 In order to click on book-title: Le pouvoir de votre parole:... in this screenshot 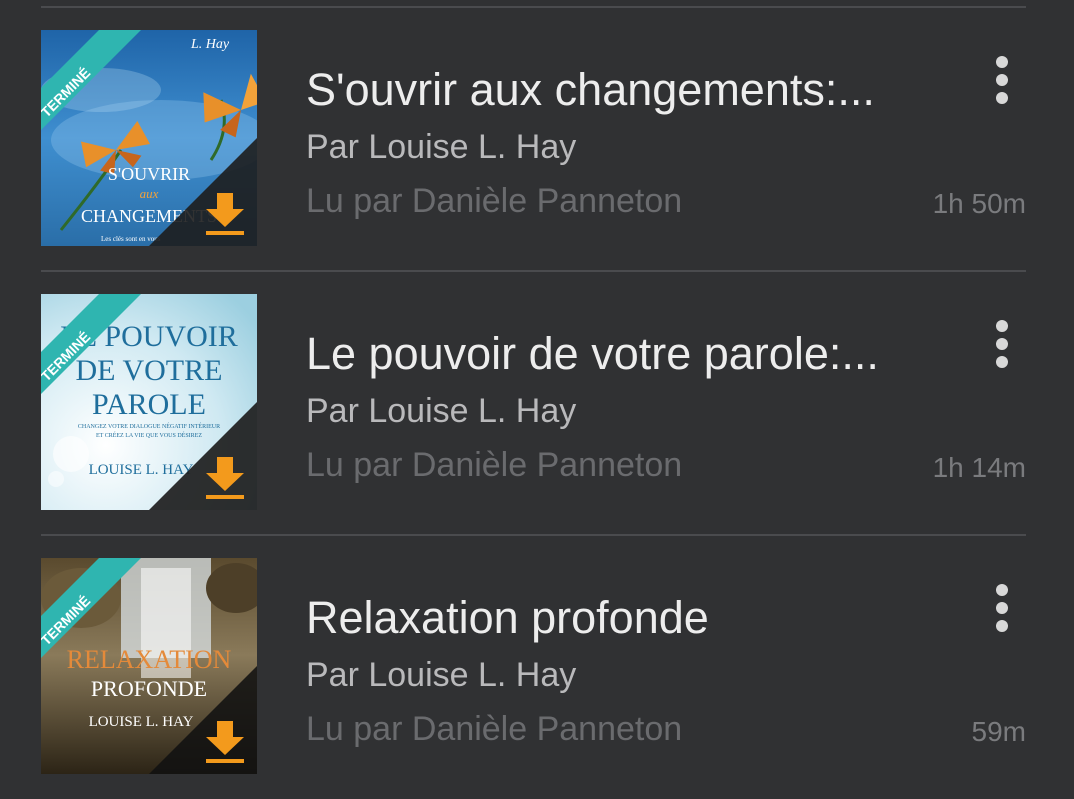, I will do `click(592, 353)`.